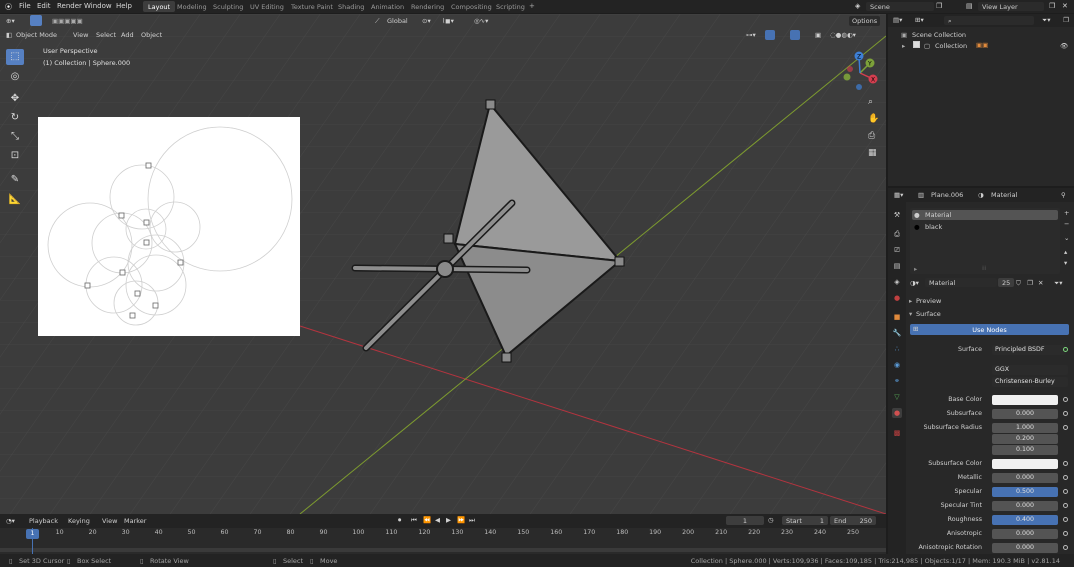 The width and height of the screenshot is (1074, 567). I want to click on shader-input-value: 0.400, so click(1025, 520).